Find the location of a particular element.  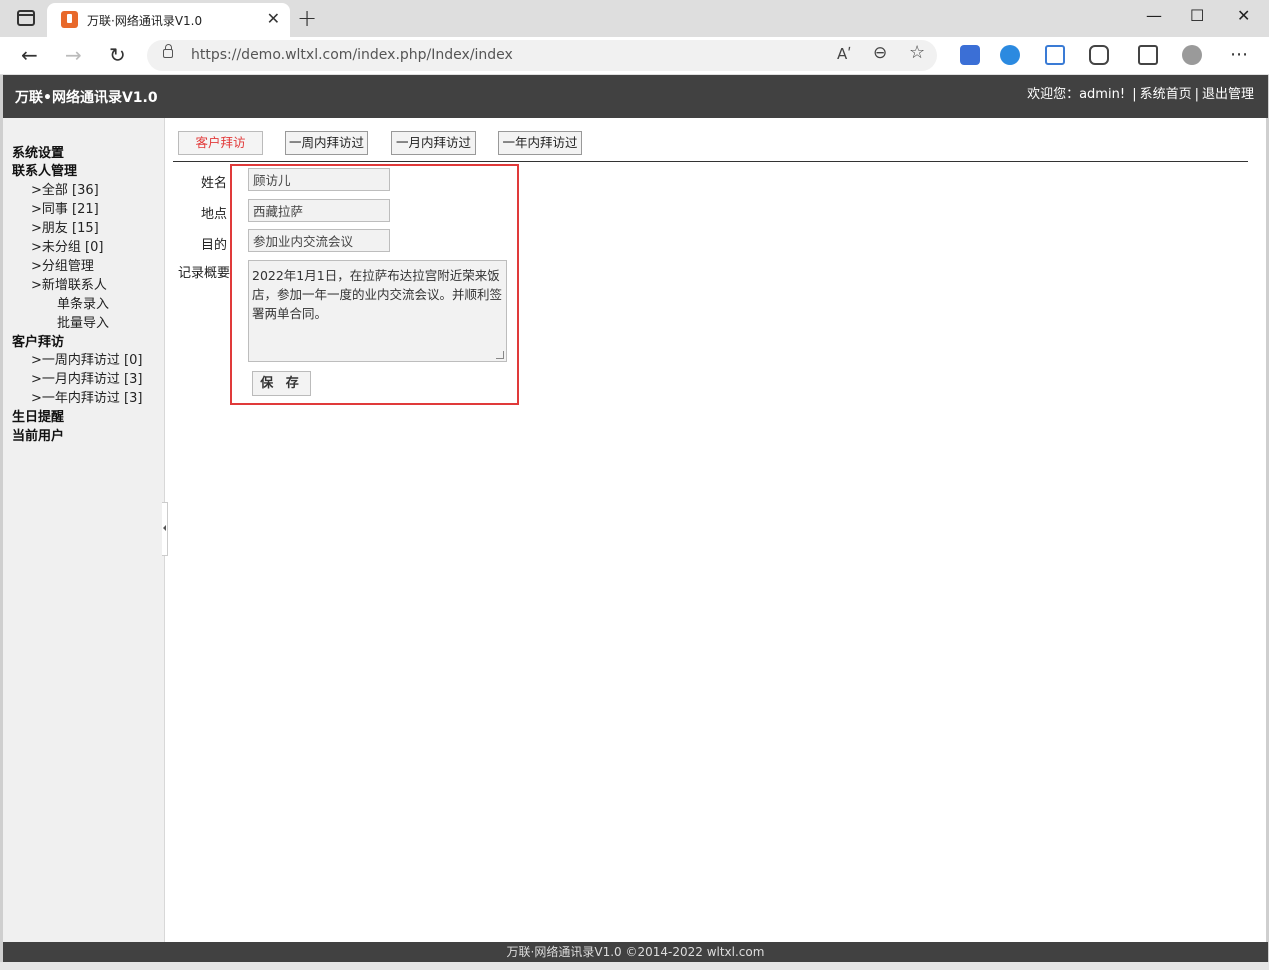

extensions-puzzle-icon is located at coordinates (1099, 55).